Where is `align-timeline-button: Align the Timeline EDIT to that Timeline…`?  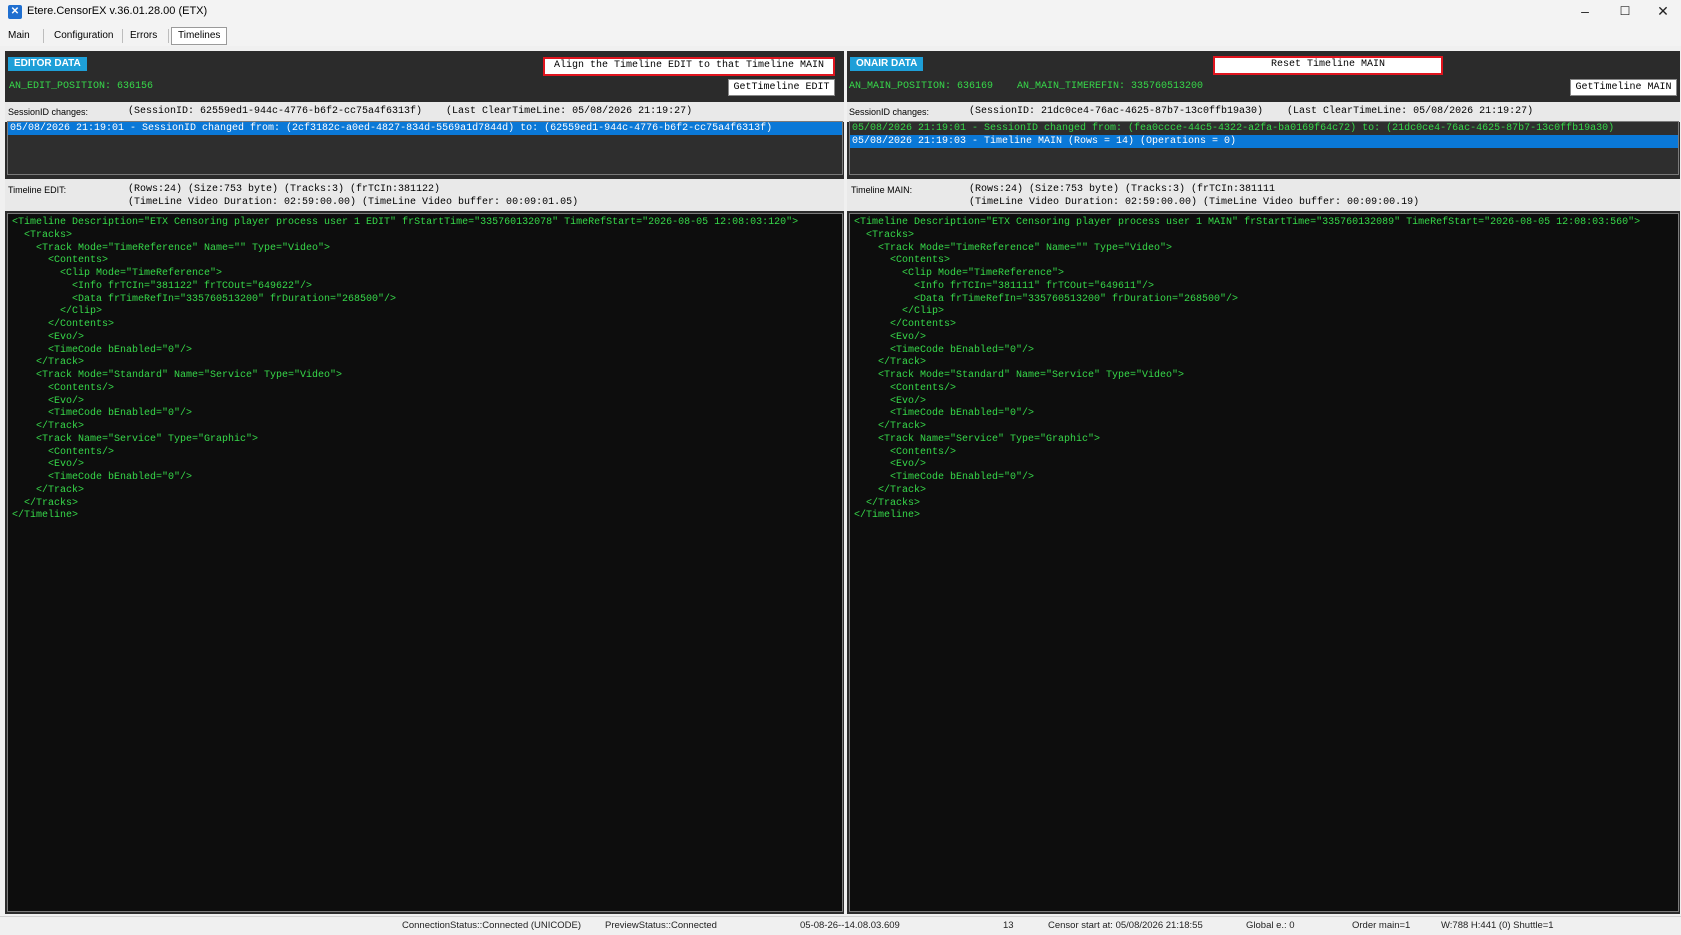
align-timeline-button: Align the Timeline EDIT to that Timeline… is located at coordinates (689, 66).